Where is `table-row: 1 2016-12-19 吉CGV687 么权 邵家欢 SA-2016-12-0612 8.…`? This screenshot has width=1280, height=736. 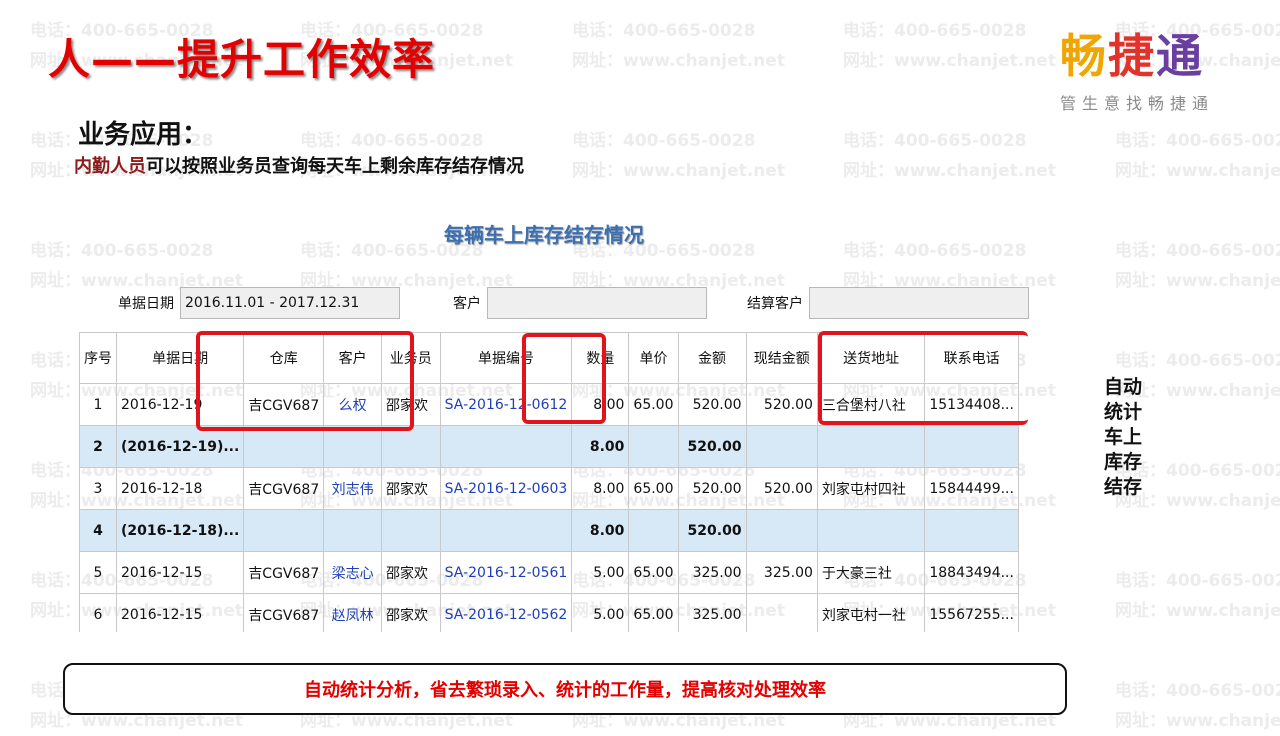
table-row: 1 2016-12-19 吉CGV687 么权 邵家欢 SA-2016-12-0612 8.… is located at coordinates (549, 404).